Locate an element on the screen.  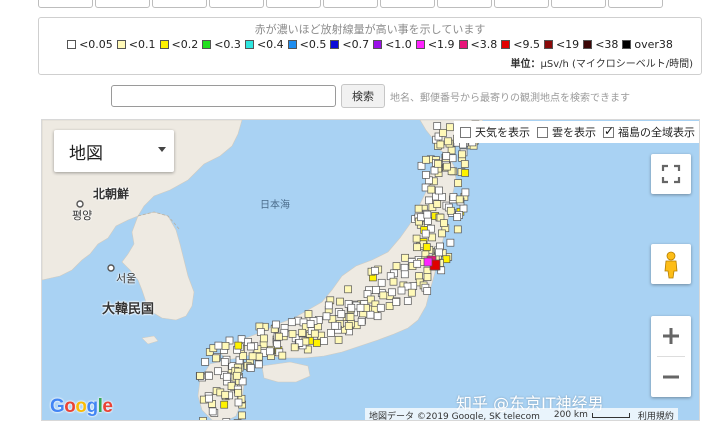
layer-toggle: 福島の全域表示 is located at coordinates (649, 132).